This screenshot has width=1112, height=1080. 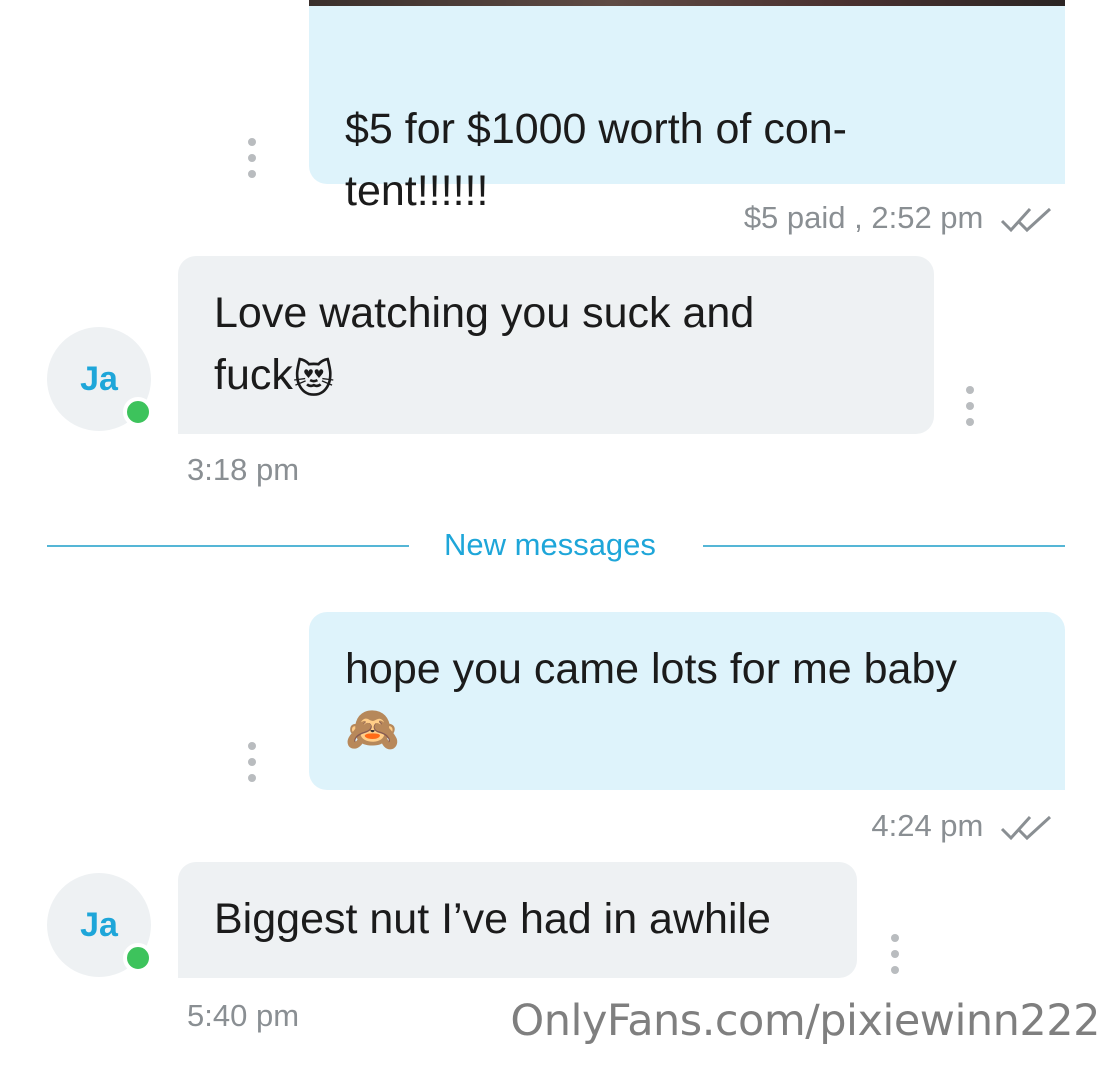 I want to click on outgoing-message-bubble: hope you came lots for me baby 🙈, so click(x=687, y=701).